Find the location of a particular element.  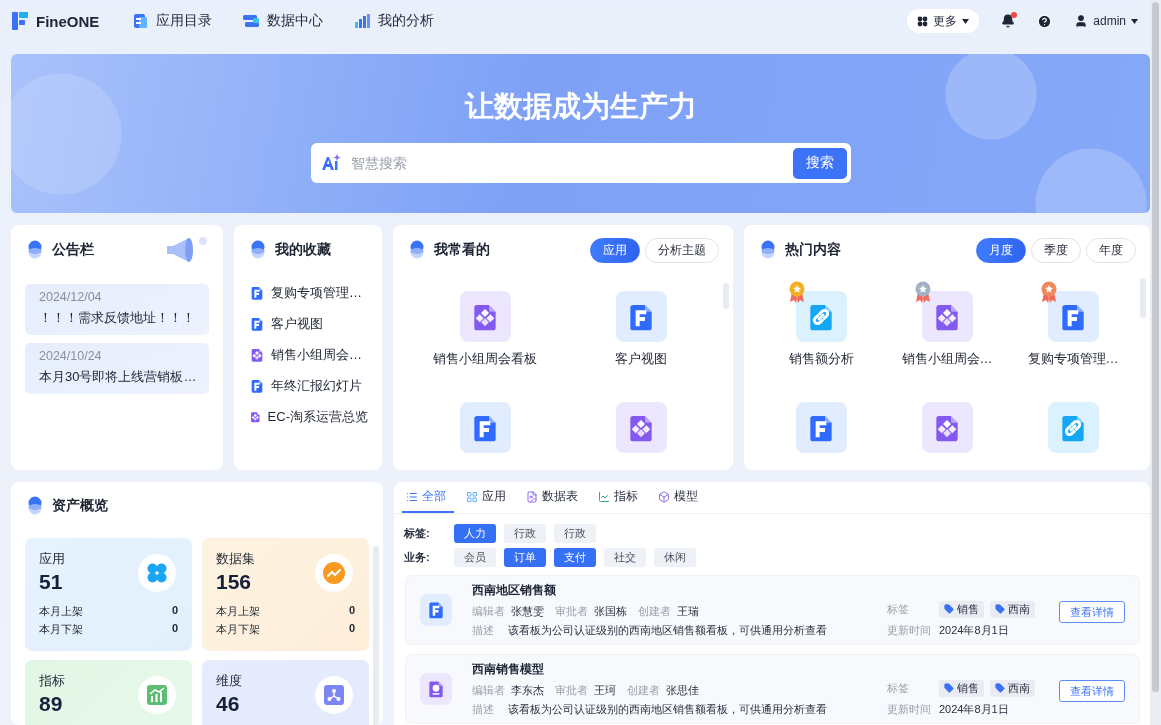

asset-count: 89 is located at coordinates (51, 704).